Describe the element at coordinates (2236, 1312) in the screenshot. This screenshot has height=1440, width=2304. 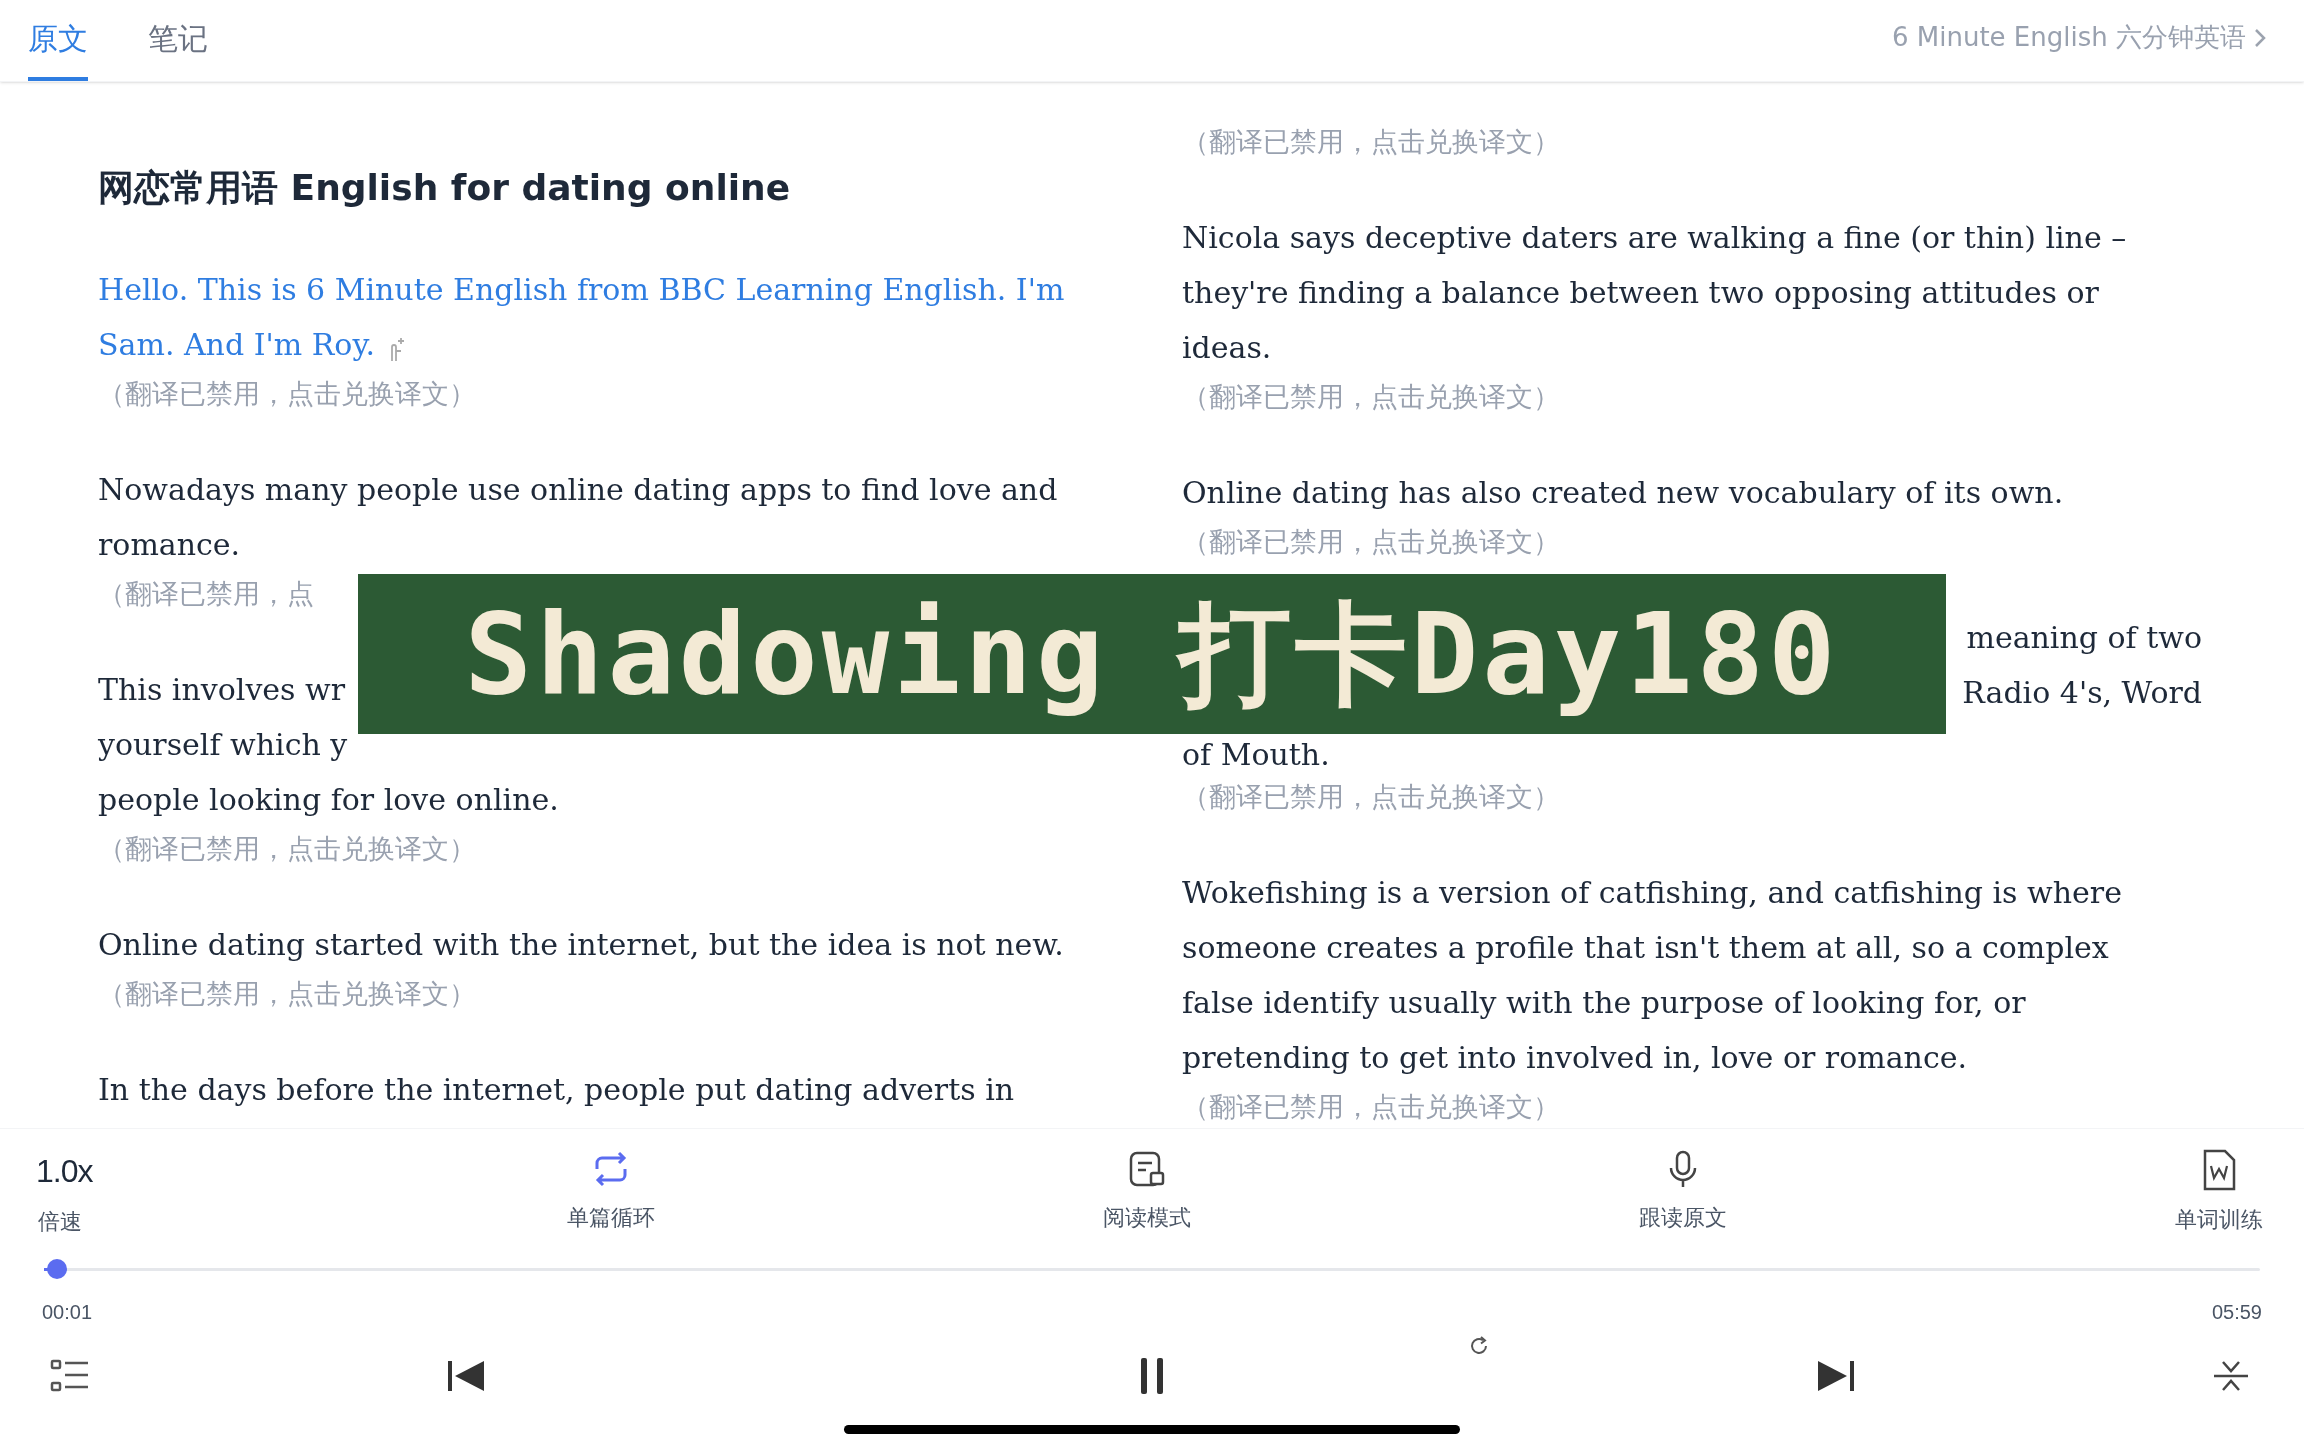
I see `total-time: 05:59` at that location.